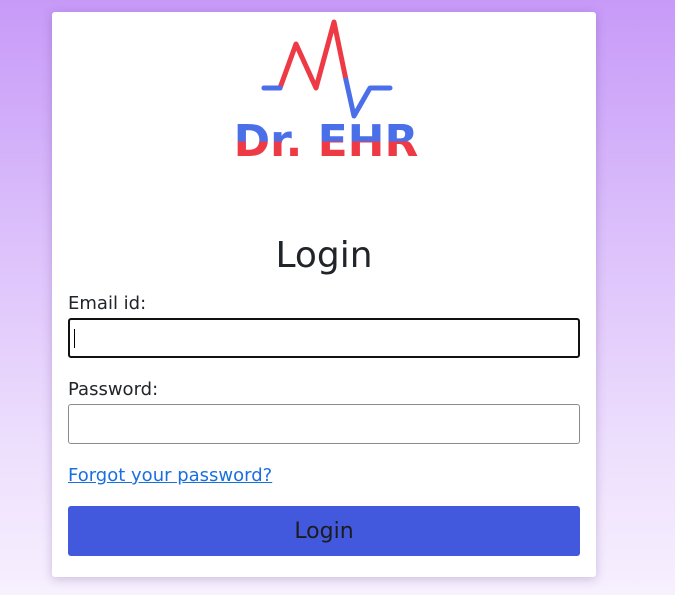 Image resolution: width=675 pixels, height=595 pixels. Describe the element at coordinates (107, 303) in the screenshot. I see `email-label: Email id:` at that location.